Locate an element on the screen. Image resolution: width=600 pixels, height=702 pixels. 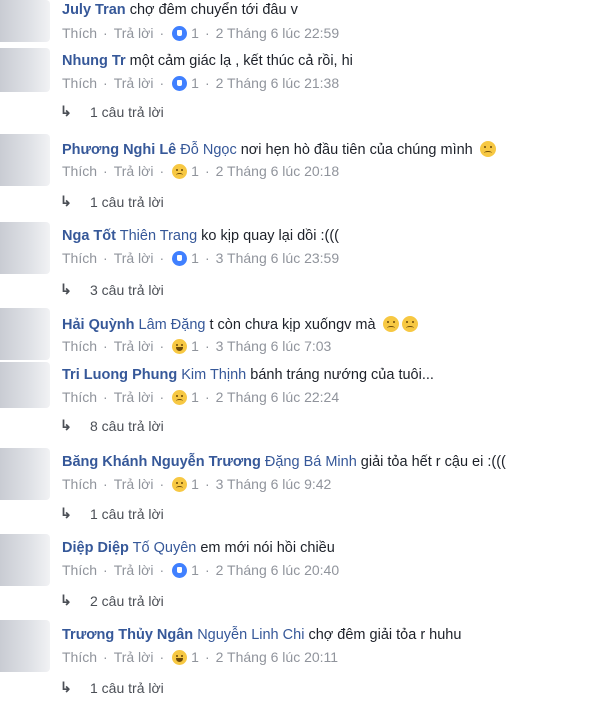
view-replies-link: ↳ 8 câu trả lời is located at coordinates (112, 425).